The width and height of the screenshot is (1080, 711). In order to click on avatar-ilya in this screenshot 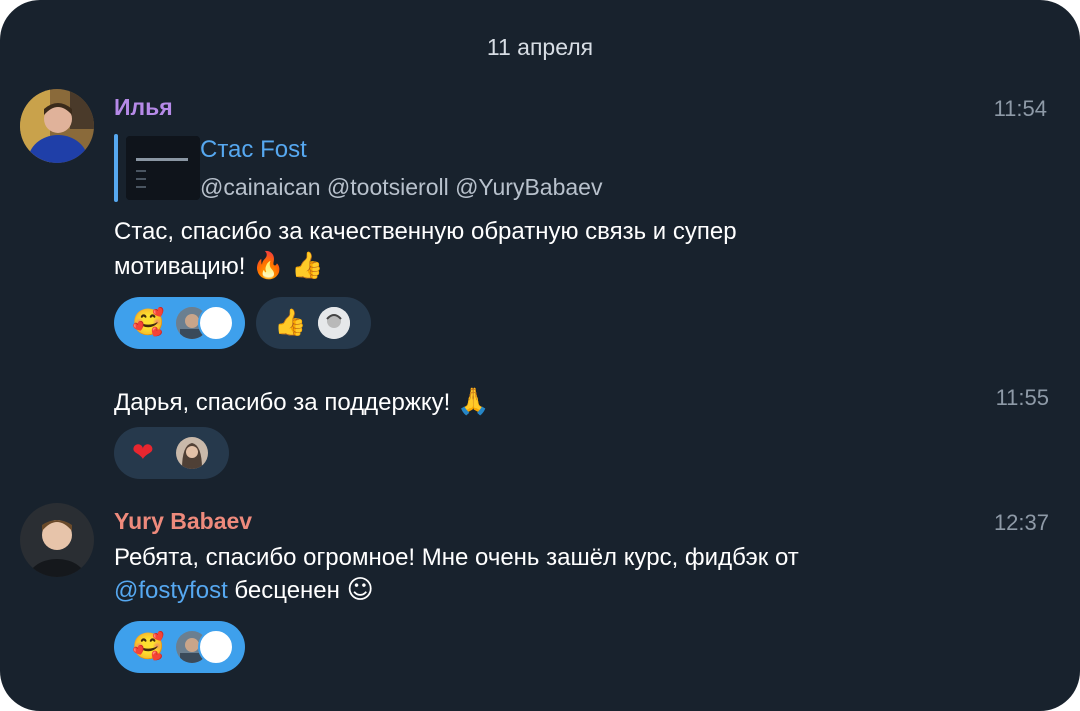, I will do `click(57, 126)`.